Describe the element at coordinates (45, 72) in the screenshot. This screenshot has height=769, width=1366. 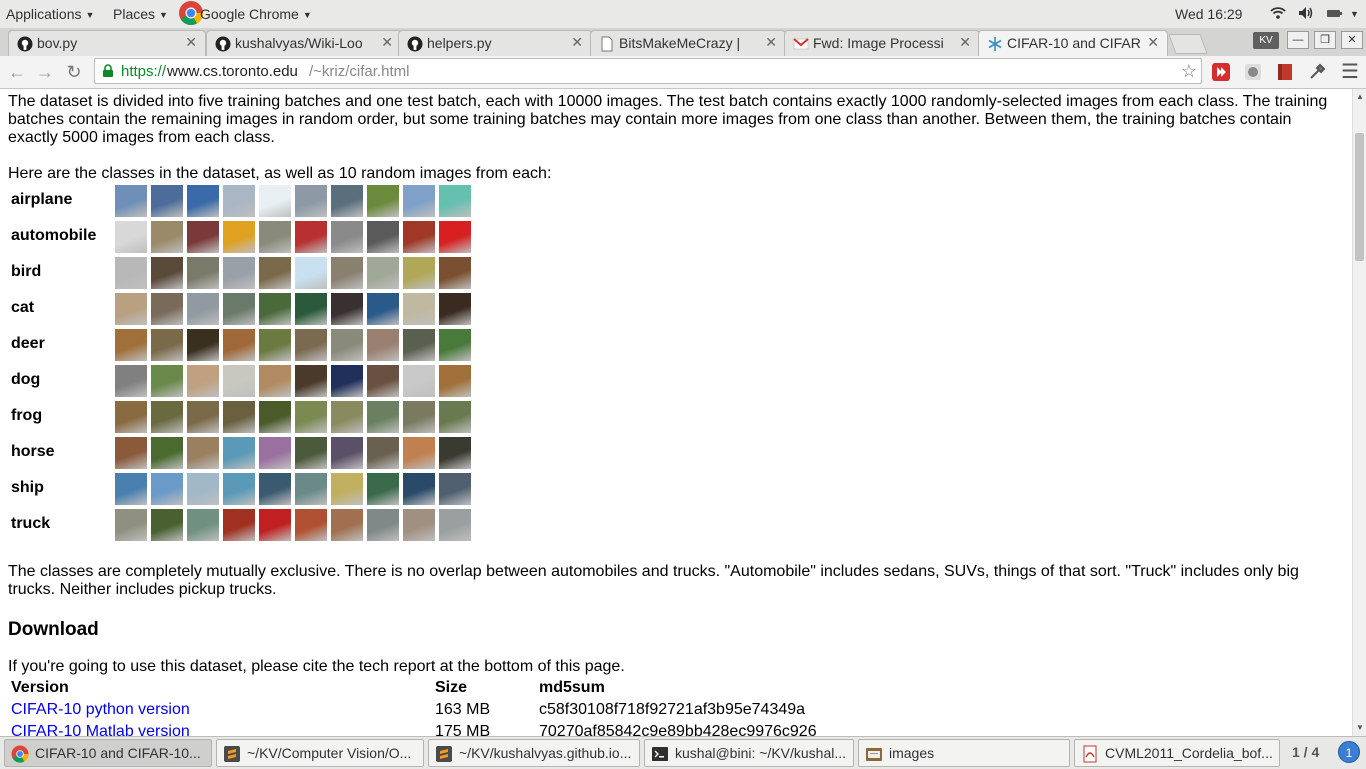
I see `forward-button: →` at that location.